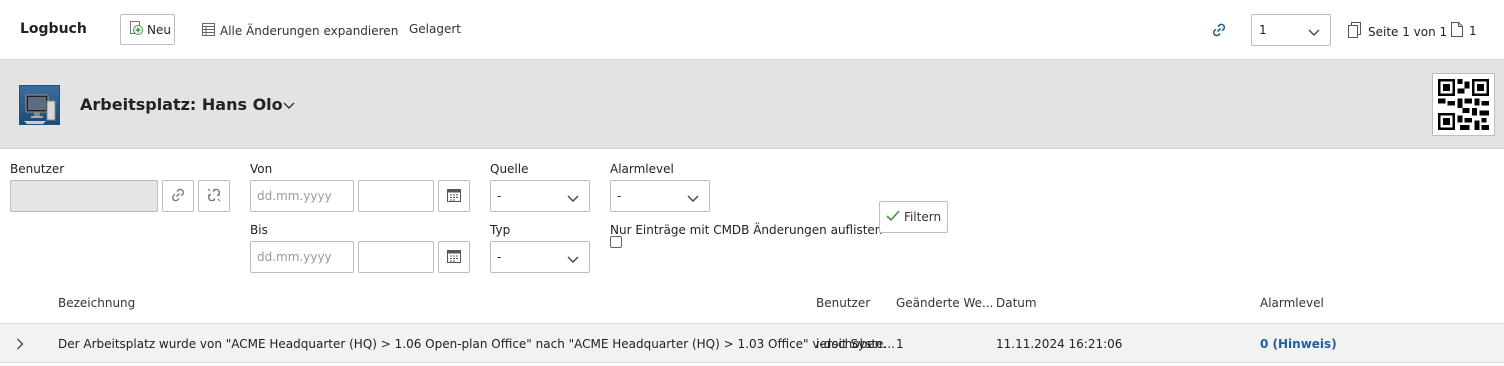  What do you see at coordinates (1463, 104) in the screenshot?
I see `qr-code-icon` at bounding box center [1463, 104].